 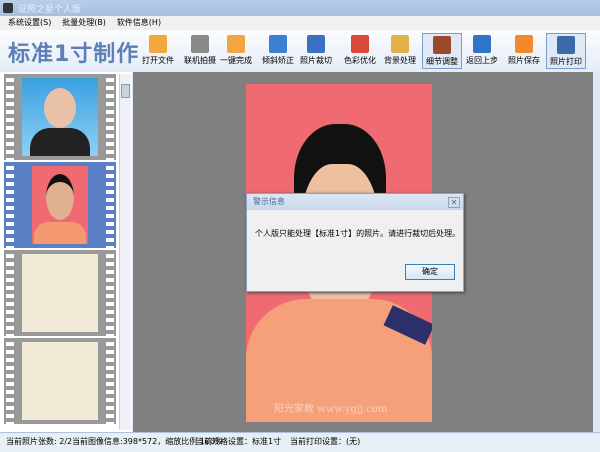 I want to click on toolbar-button-color-bars: 色彩优化, so click(x=360, y=51).